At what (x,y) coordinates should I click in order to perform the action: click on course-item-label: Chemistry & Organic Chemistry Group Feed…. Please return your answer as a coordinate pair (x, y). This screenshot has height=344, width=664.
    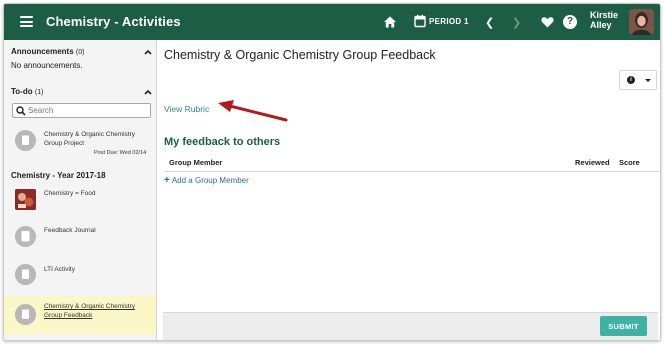
    Looking at the image, I should click on (90, 311).